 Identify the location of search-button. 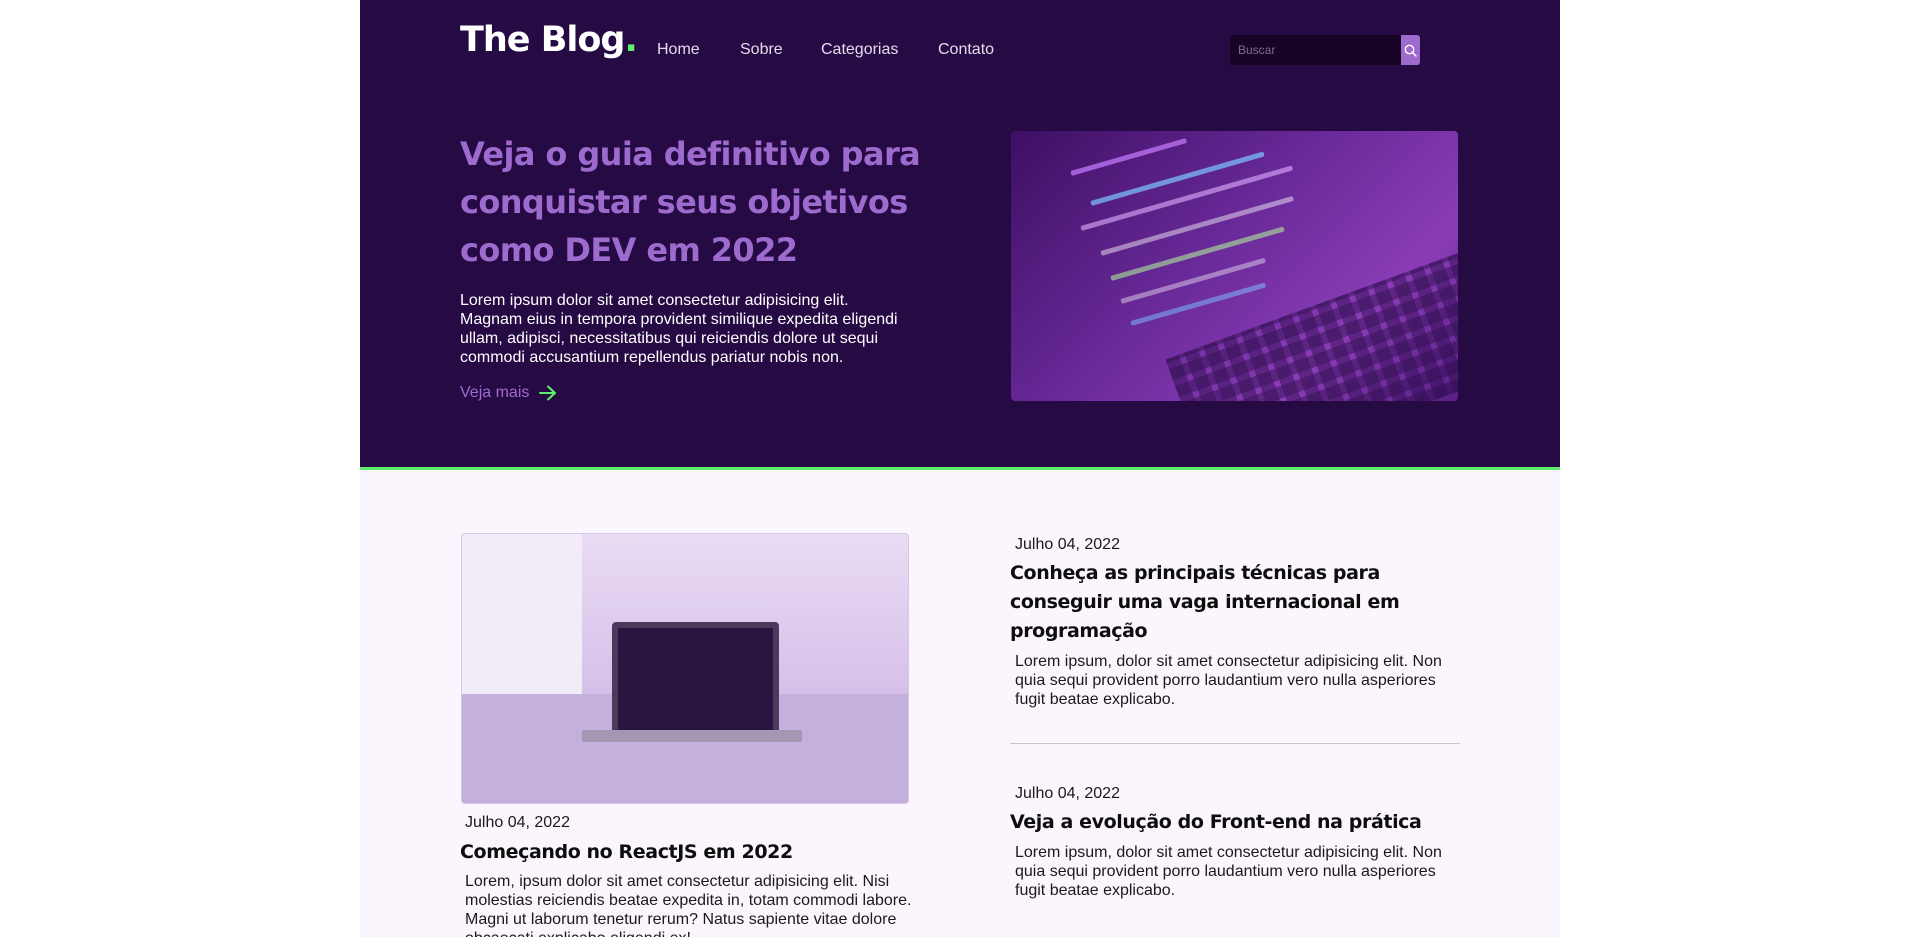
(1410, 50).